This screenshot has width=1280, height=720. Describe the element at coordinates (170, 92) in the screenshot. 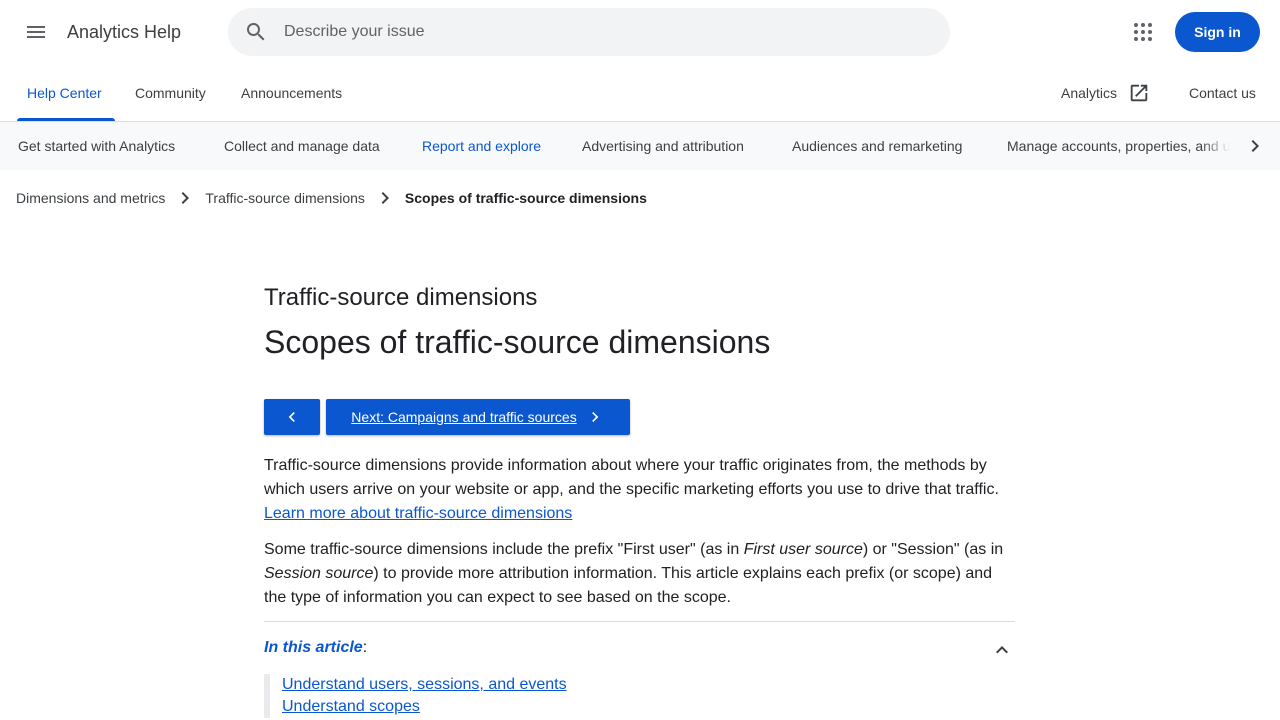

I see `tab-community: Community` at that location.